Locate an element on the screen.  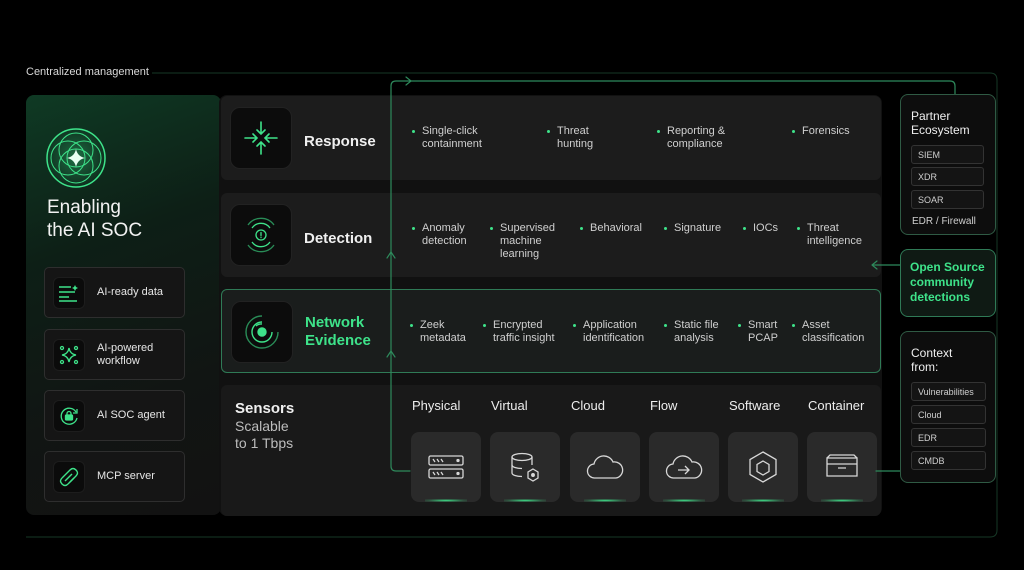
link-chain-icon is located at coordinates (69, 477).